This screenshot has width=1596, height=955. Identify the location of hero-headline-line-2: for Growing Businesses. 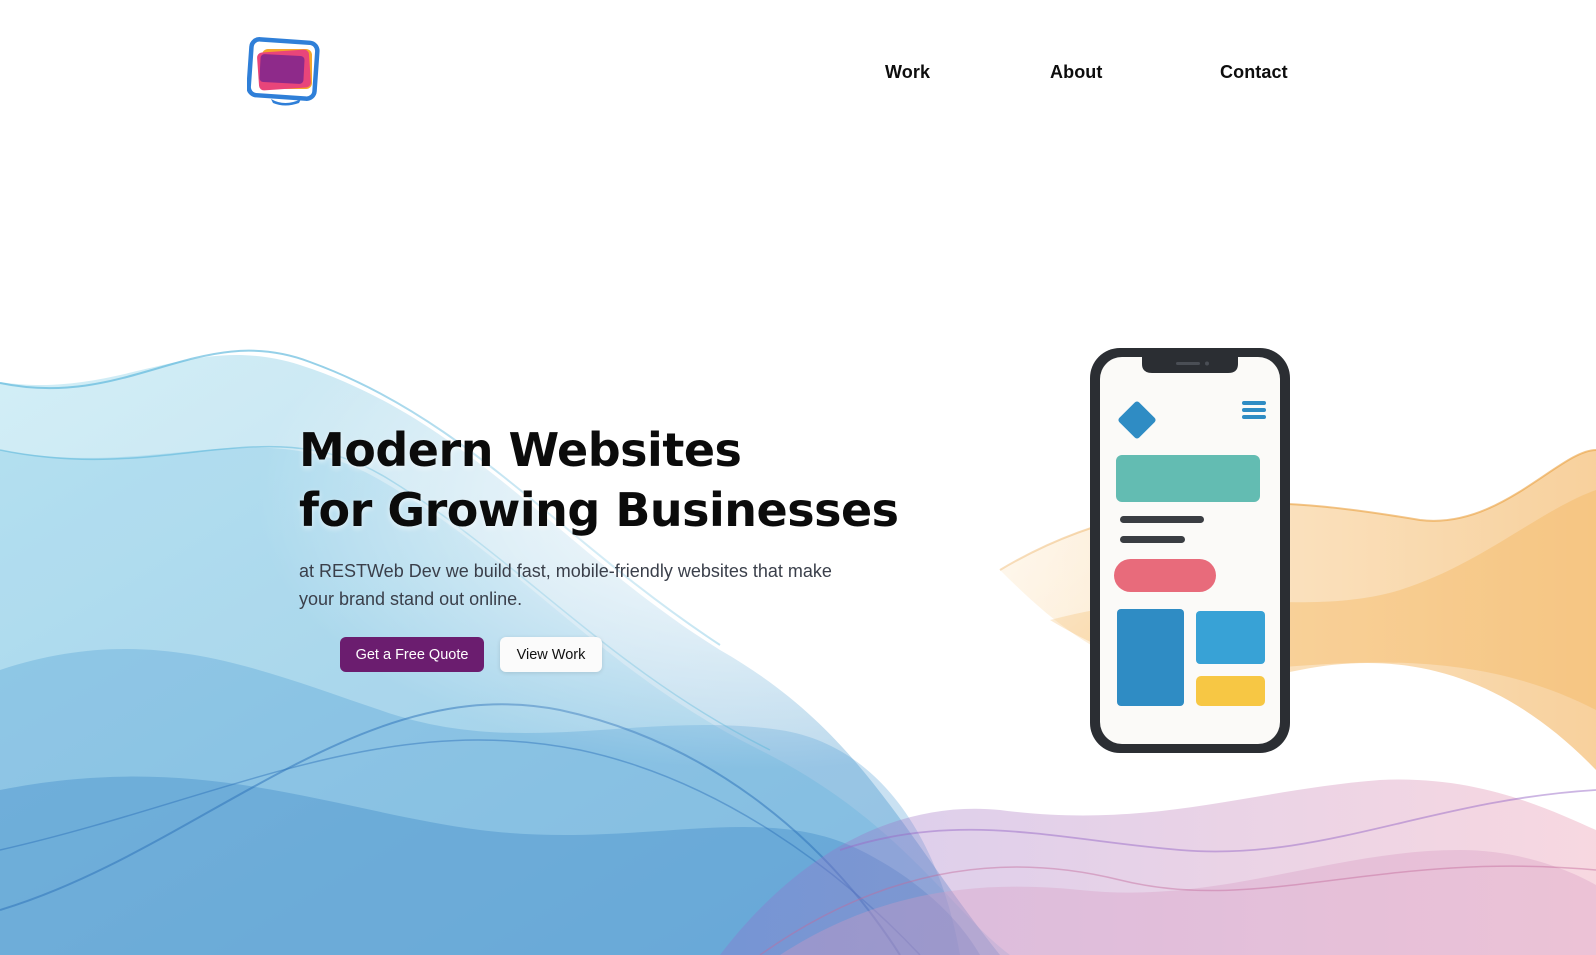
(599, 510).